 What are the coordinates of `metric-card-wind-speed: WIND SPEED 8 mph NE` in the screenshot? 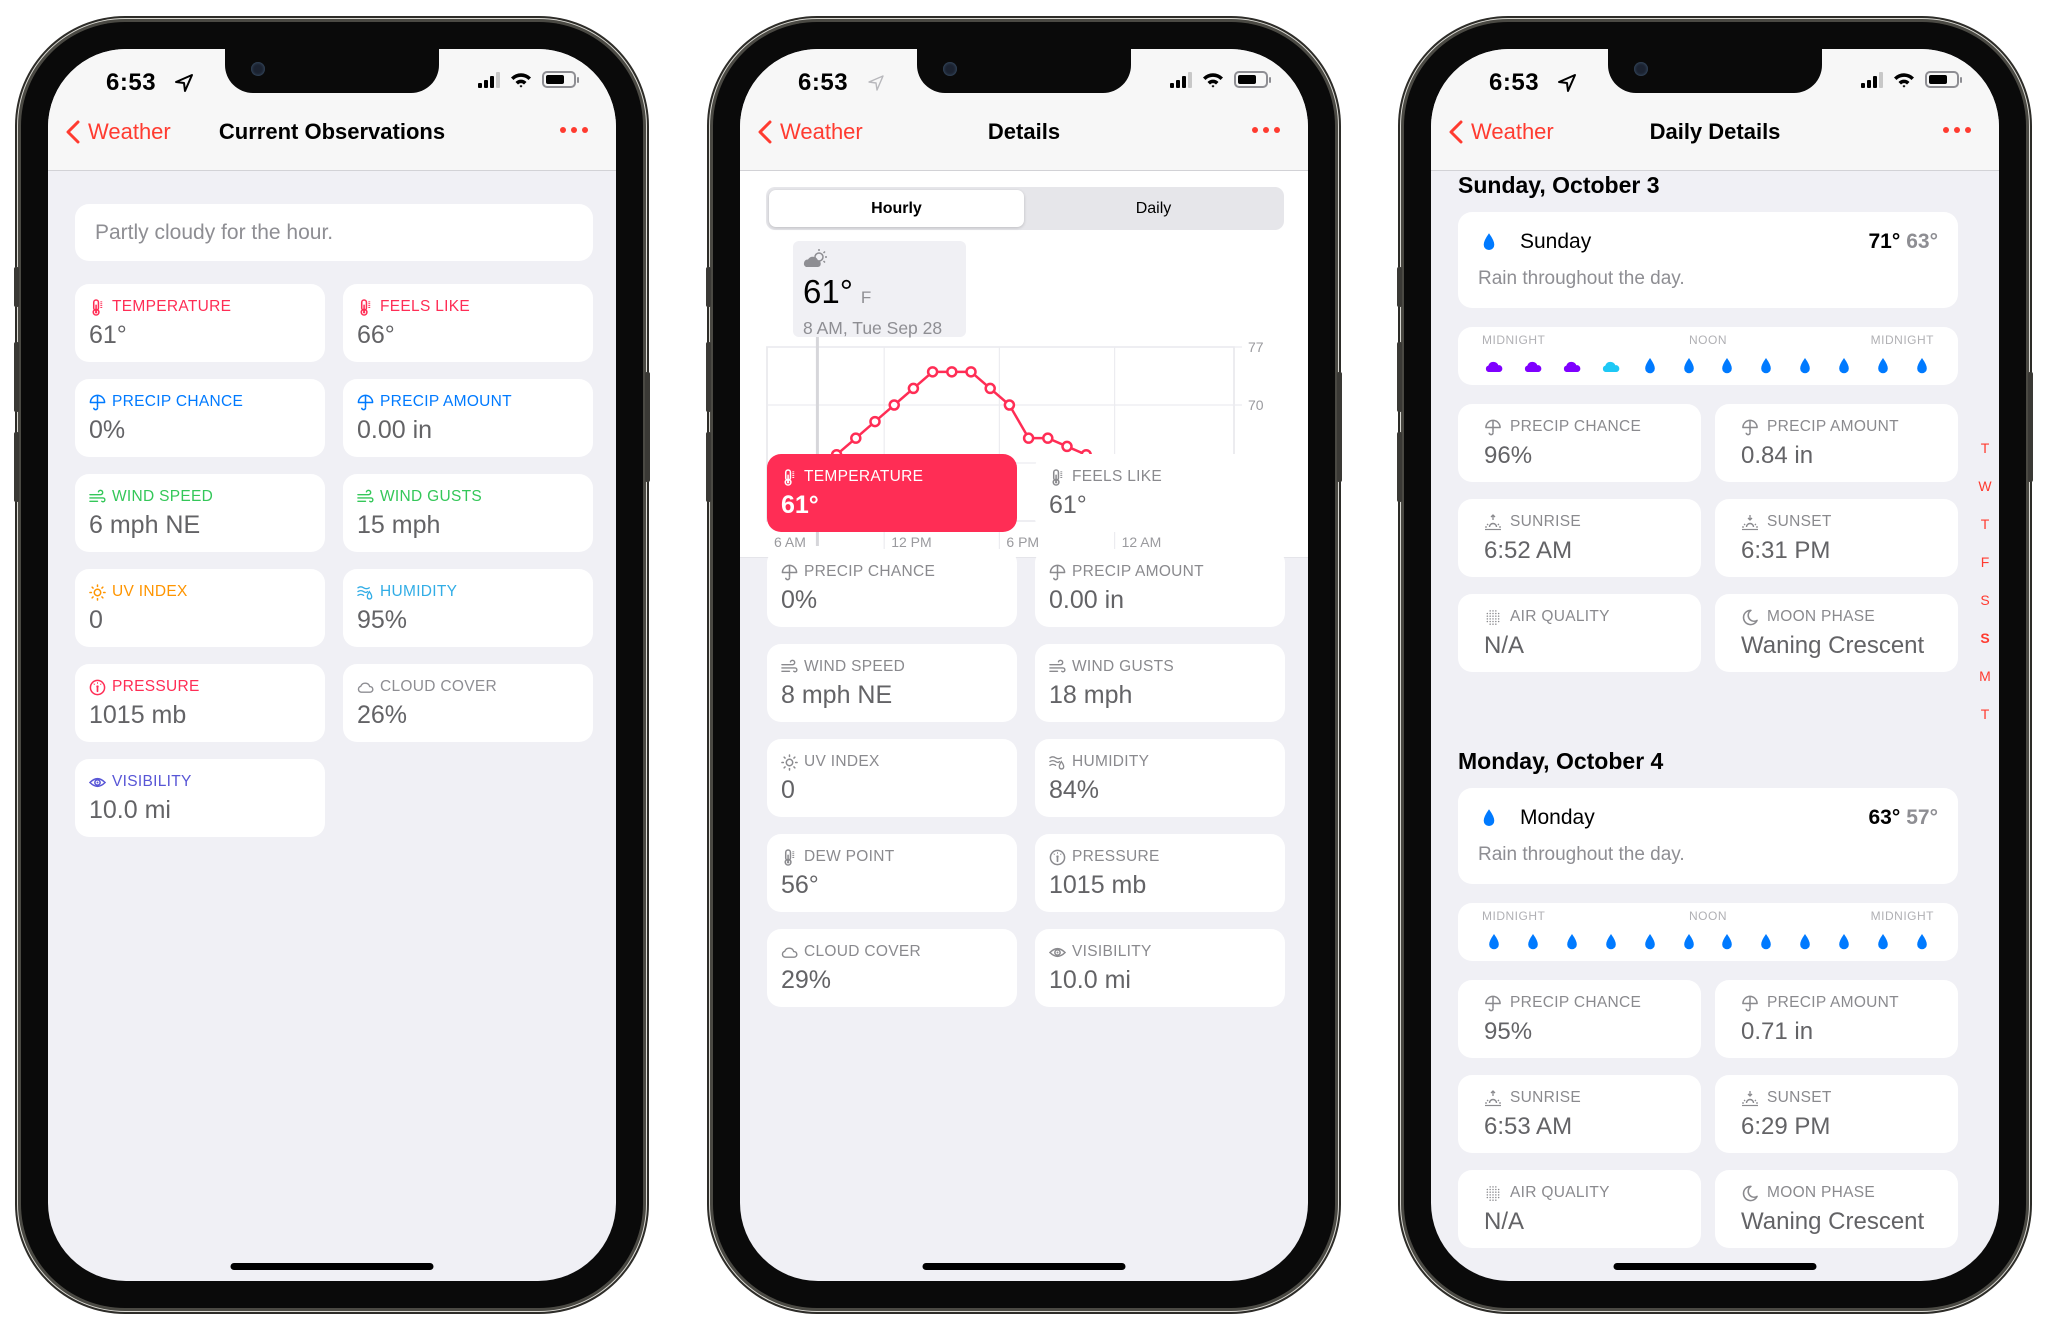 It's located at (892, 683).